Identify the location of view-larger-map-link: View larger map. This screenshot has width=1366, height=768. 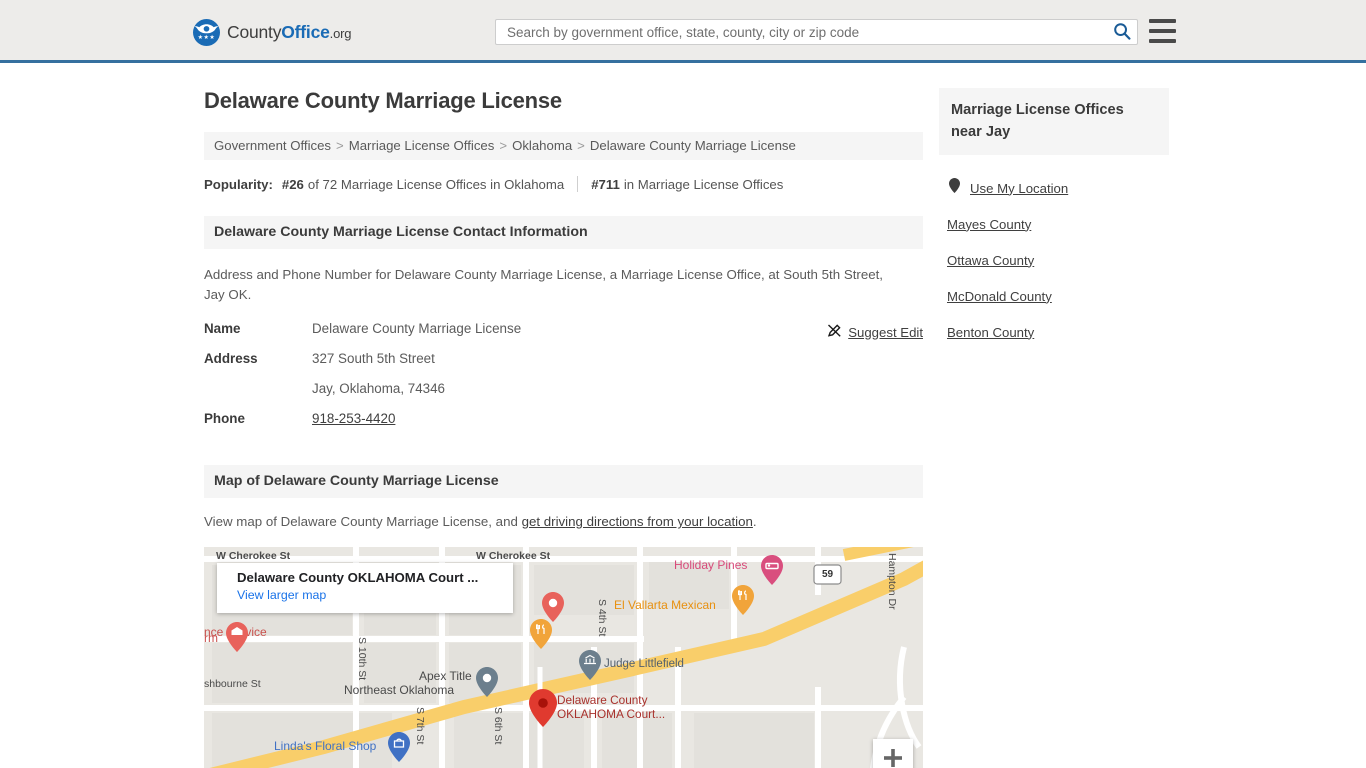
(369, 595).